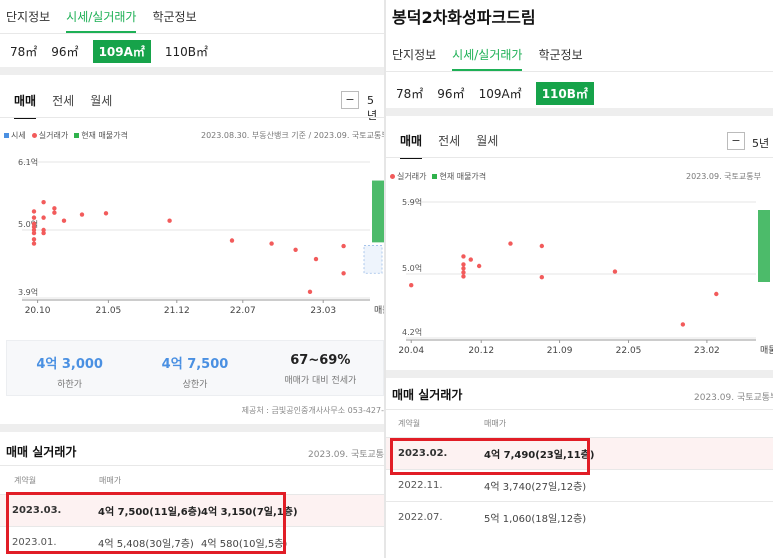 Image resolution: width=773 pixels, height=558 pixels. Describe the element at coordinates (723, 176) in the screenshot. I see `chart-source: 2023.09. 국토교통부` at that location.